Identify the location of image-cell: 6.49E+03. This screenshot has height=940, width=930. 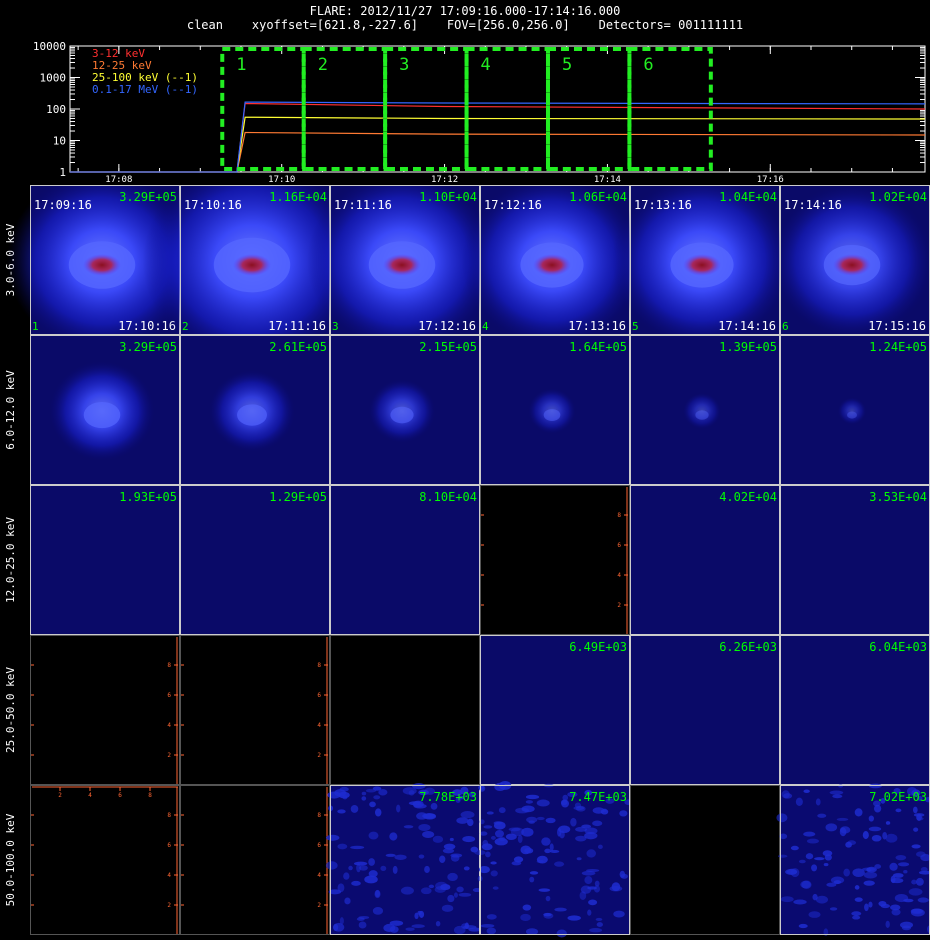
(555, 710).